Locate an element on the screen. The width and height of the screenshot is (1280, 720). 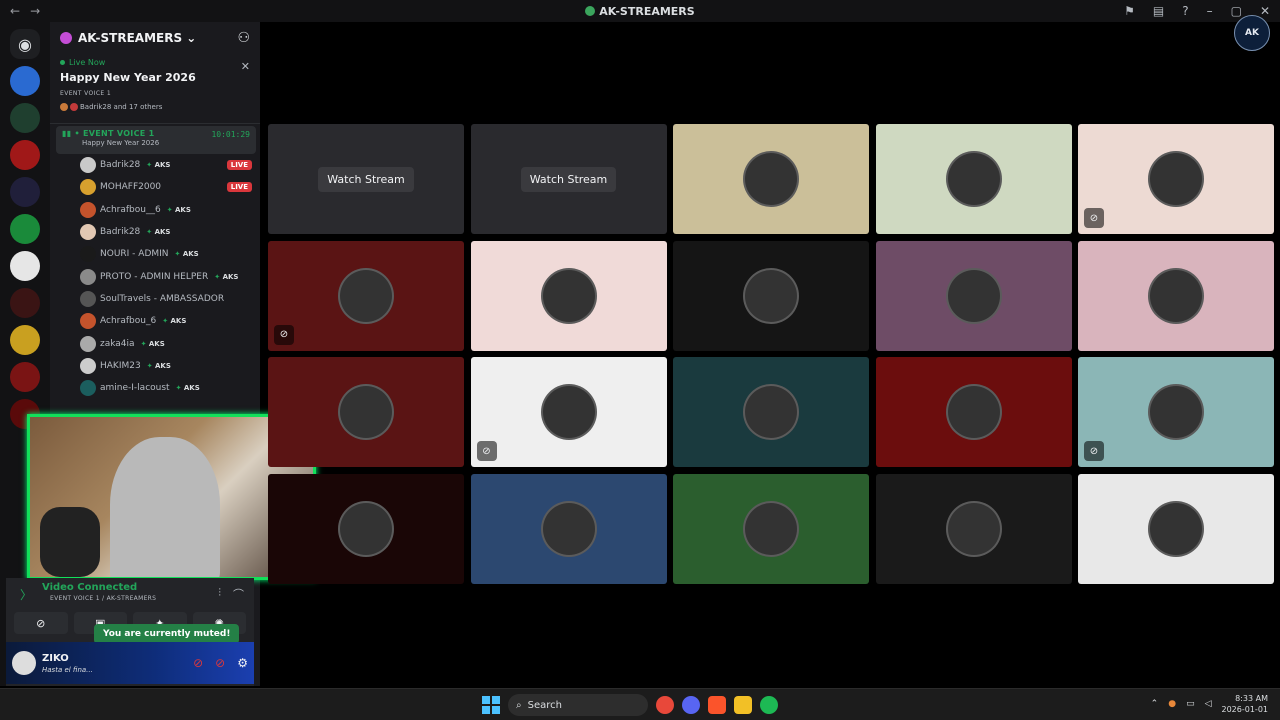
microphone-icon: ● is located at coordinates (1172, 704).